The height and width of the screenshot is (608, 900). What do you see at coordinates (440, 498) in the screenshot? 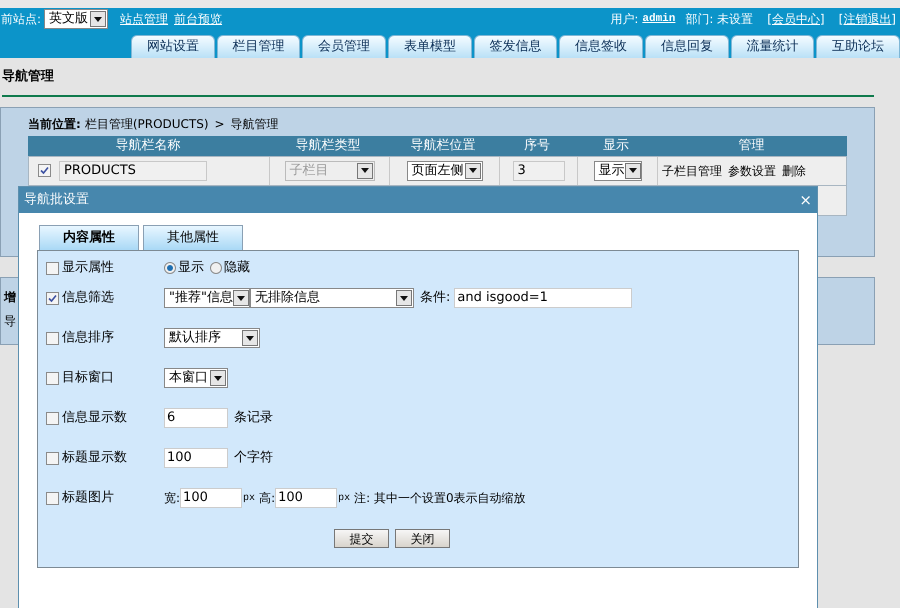
I see `note-text: 注: 其中一个设置0表示自动缩放` at bounding box center [440, 498].